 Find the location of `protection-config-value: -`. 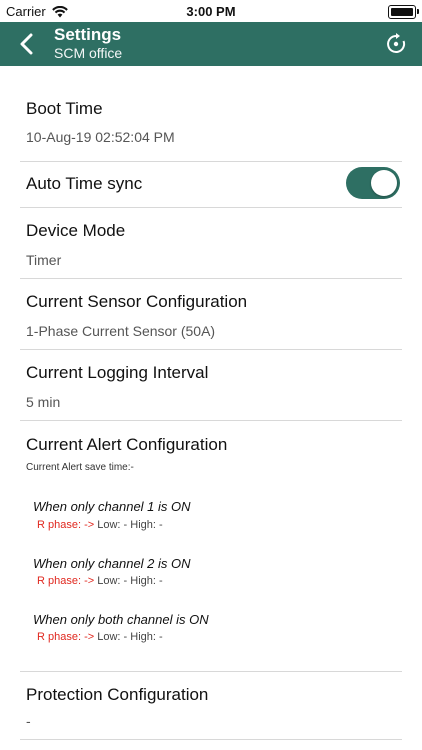

protection-config-value: - is located at coordinates (28, 721).